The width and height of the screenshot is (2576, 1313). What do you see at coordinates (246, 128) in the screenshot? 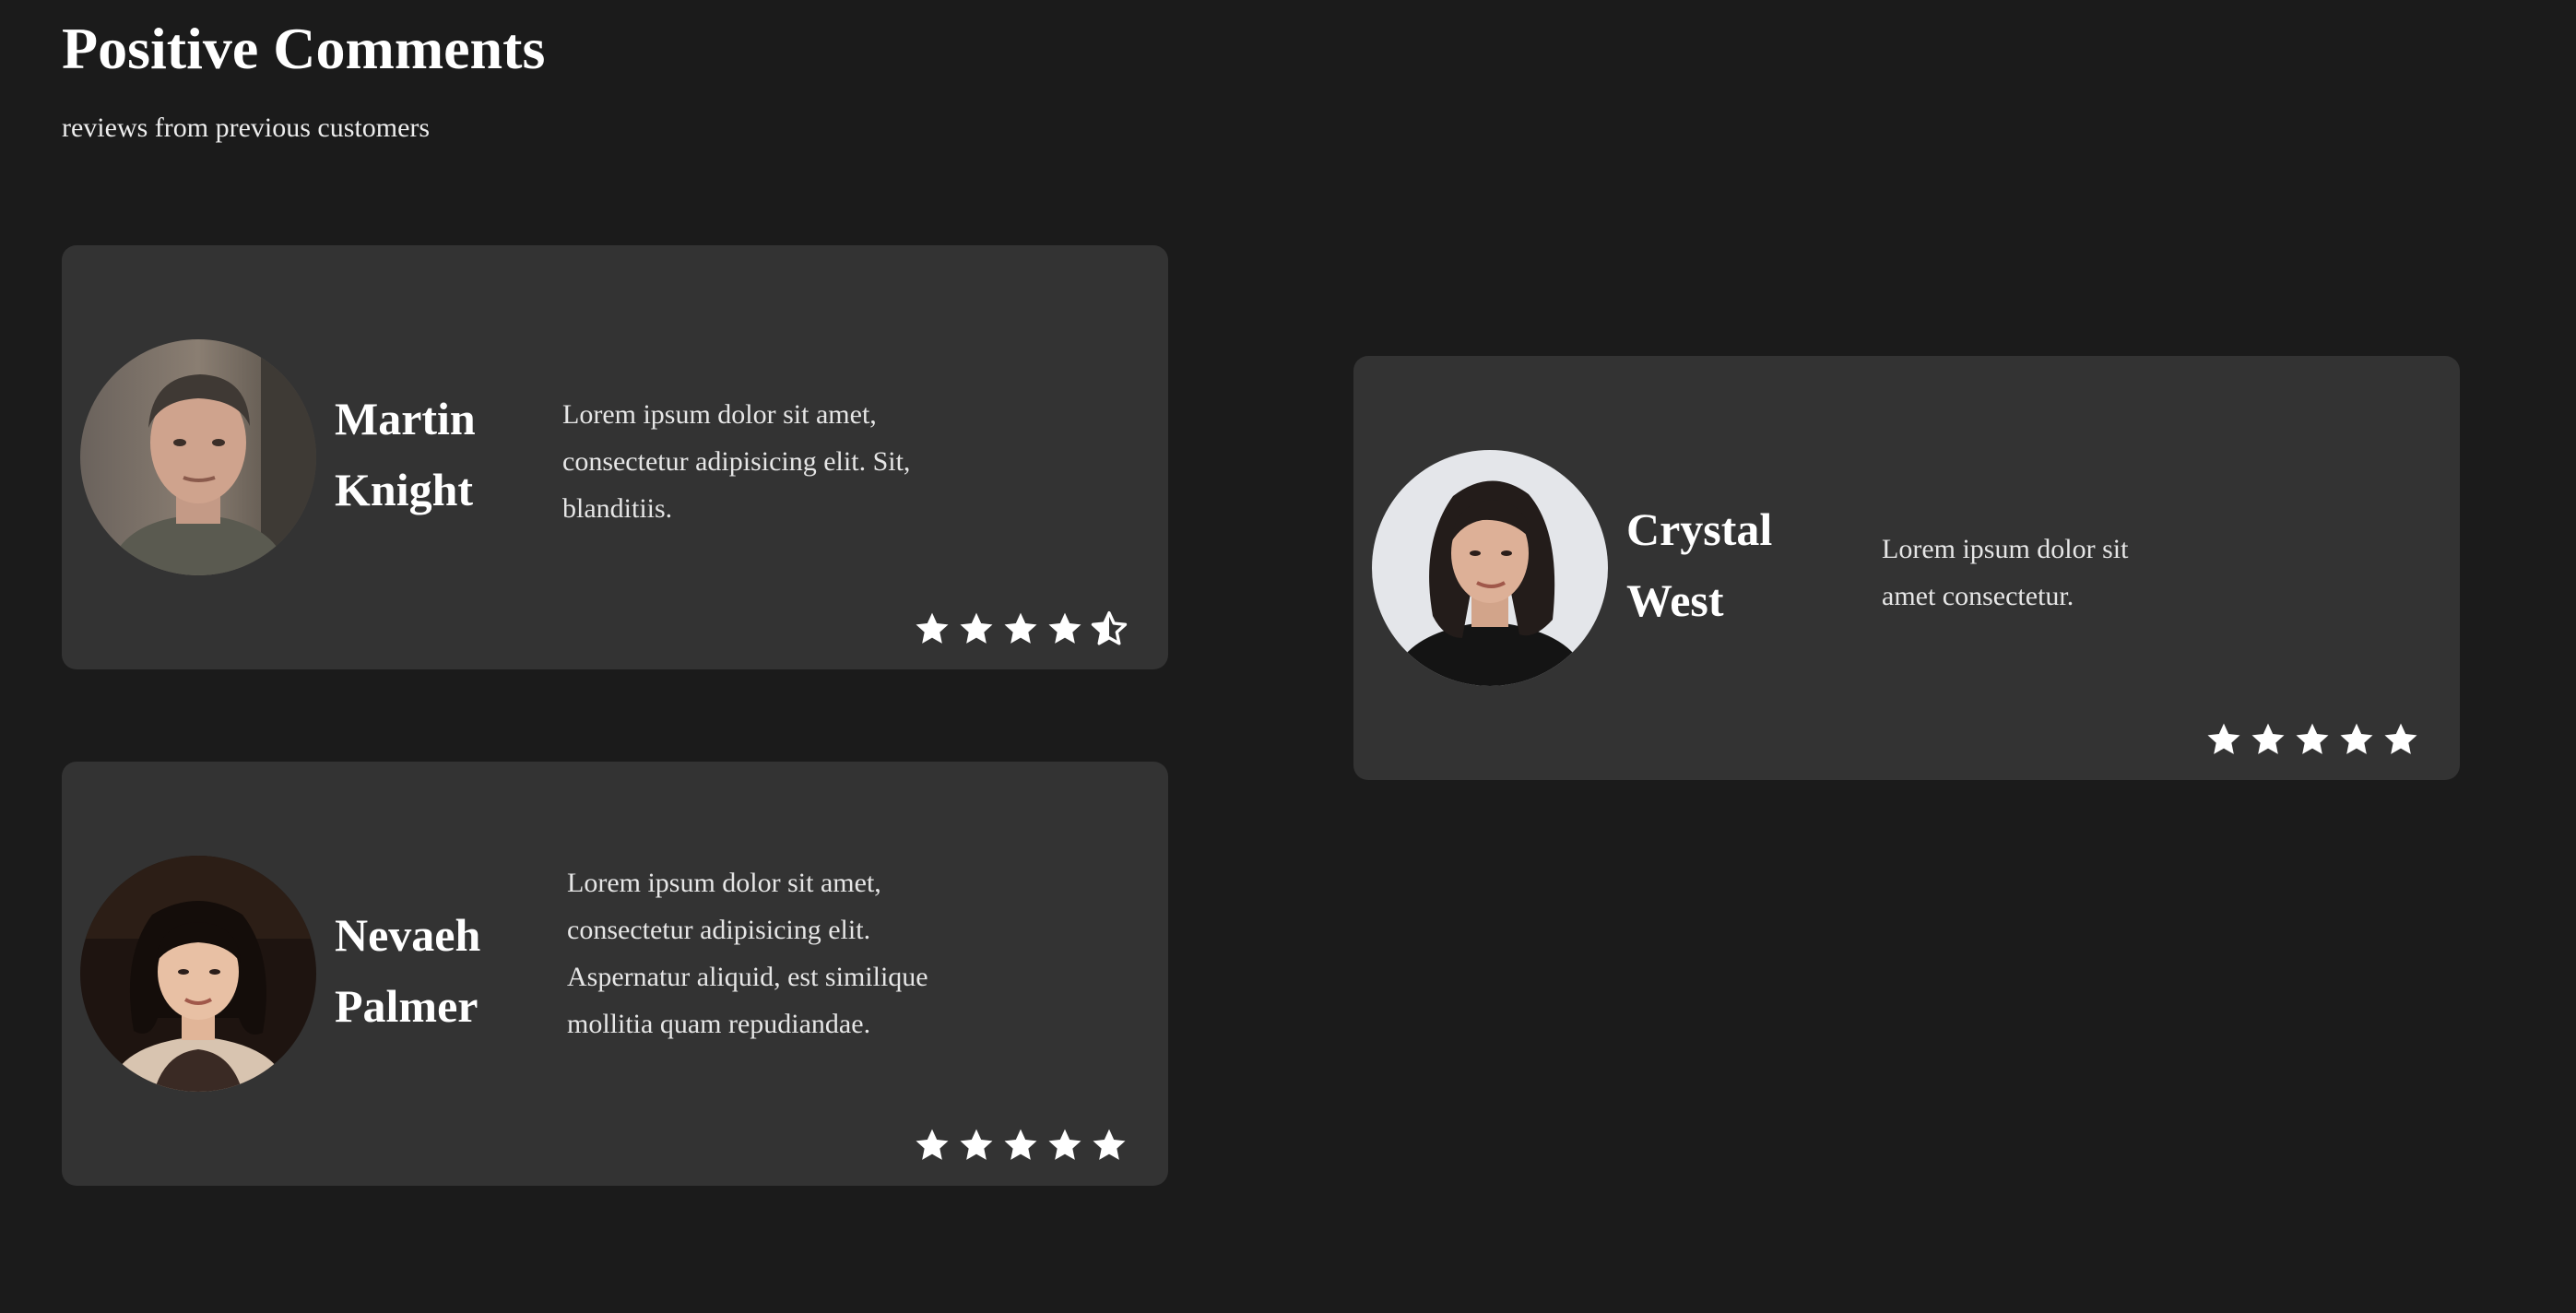
I see `page-subtitle: reviews from previous customers` at bounding box center [246, 128].